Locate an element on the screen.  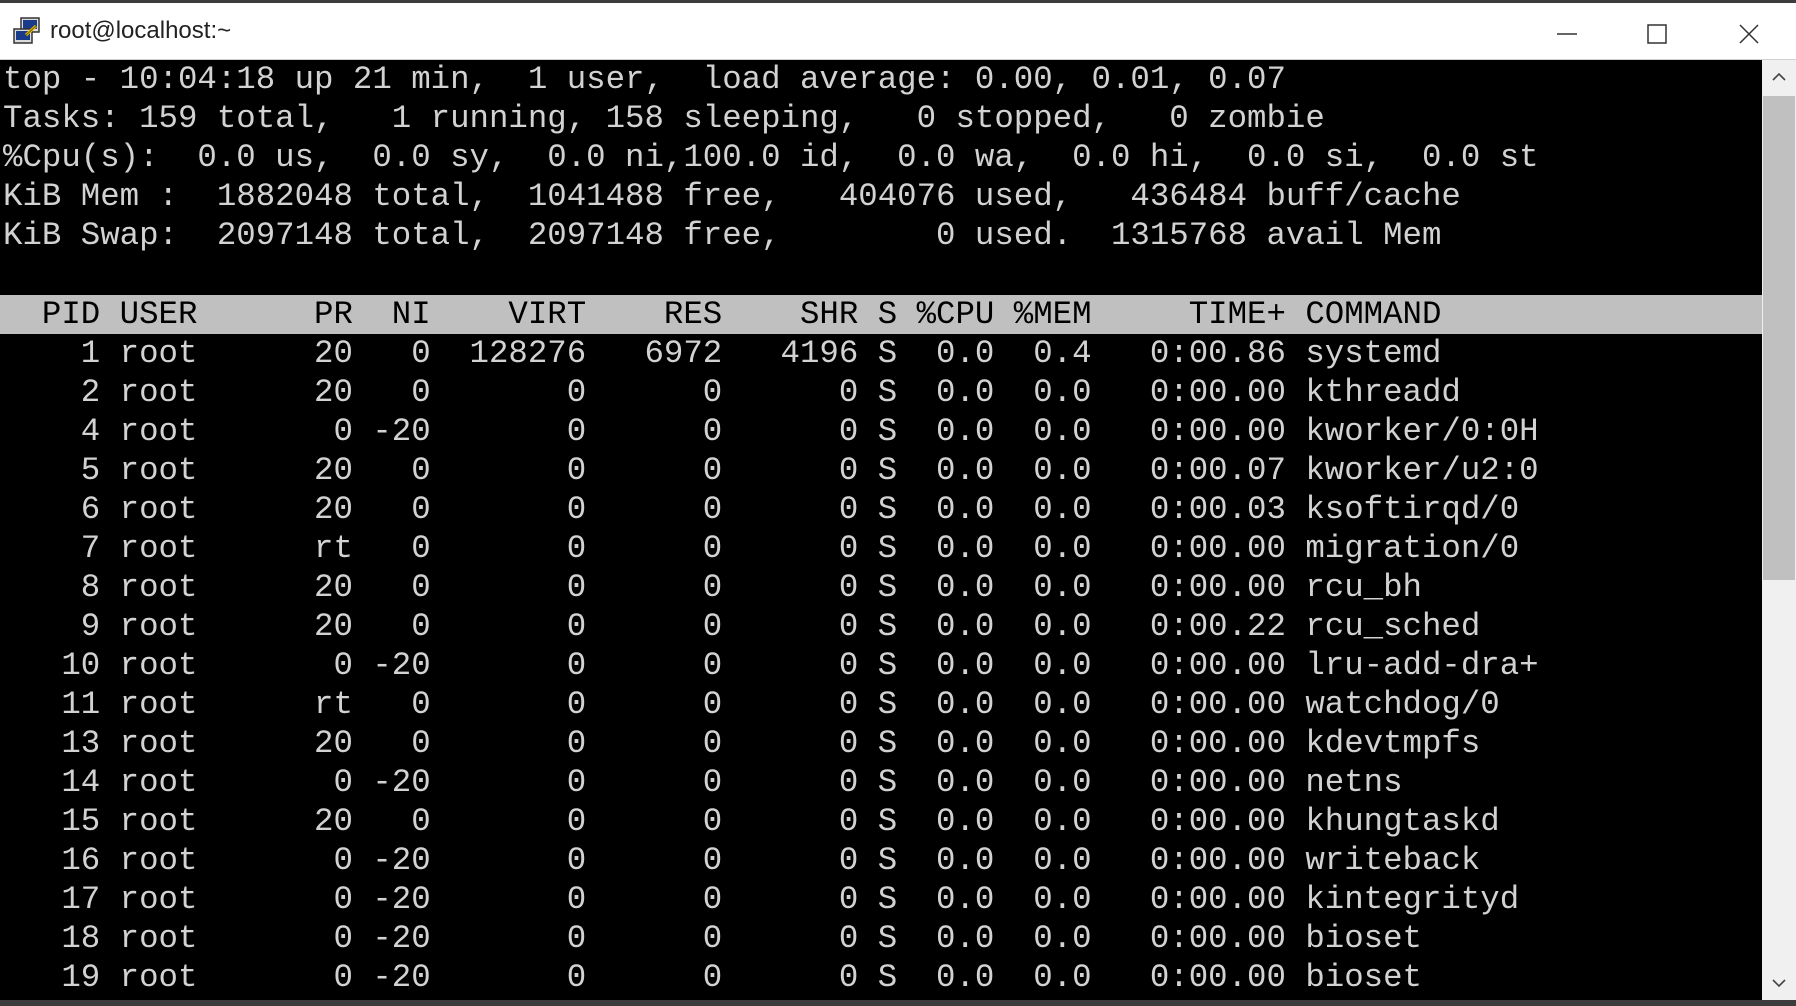
close-button is located at coordinates (1749, 34).